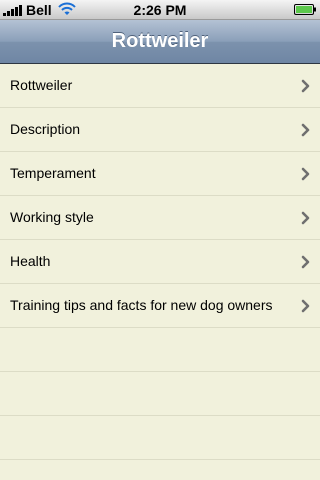 This screenshot has height=480, width=320. I want to click on page-title: Rottweiler, so click(160, 41).